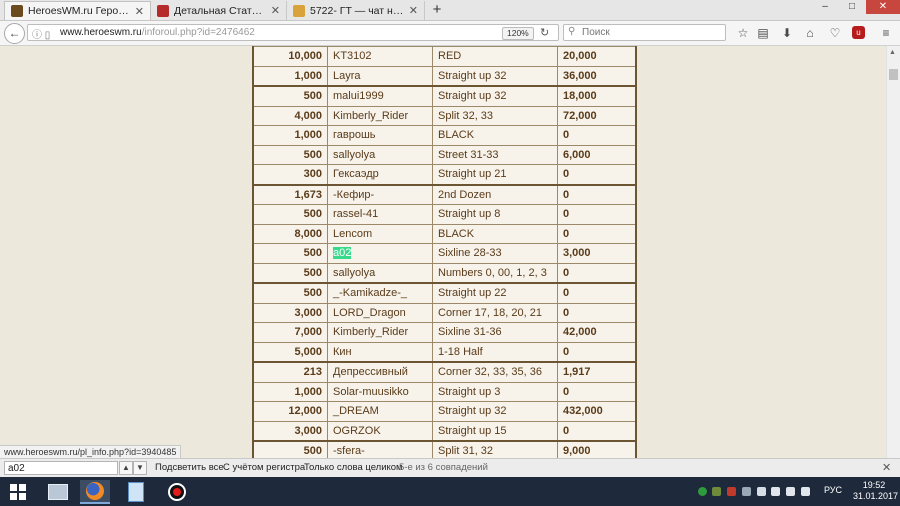  What do you see at coordinates (380, 352) in the screenshot?
I see `player-name-cell: Кин` at bounding box center [380, 352].